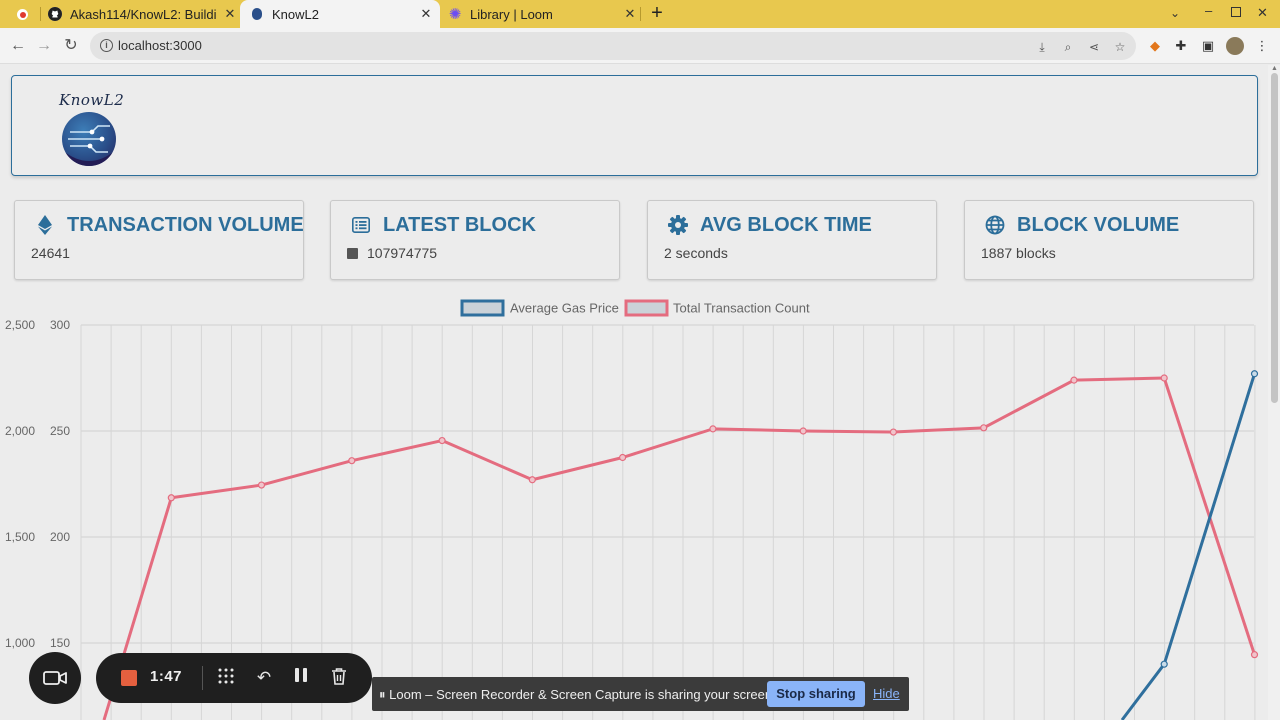  What do you see at coordinates (511, 14) in the screenshot?
I see `tab-title: Library | Loom` at bounding box center [511, 14].